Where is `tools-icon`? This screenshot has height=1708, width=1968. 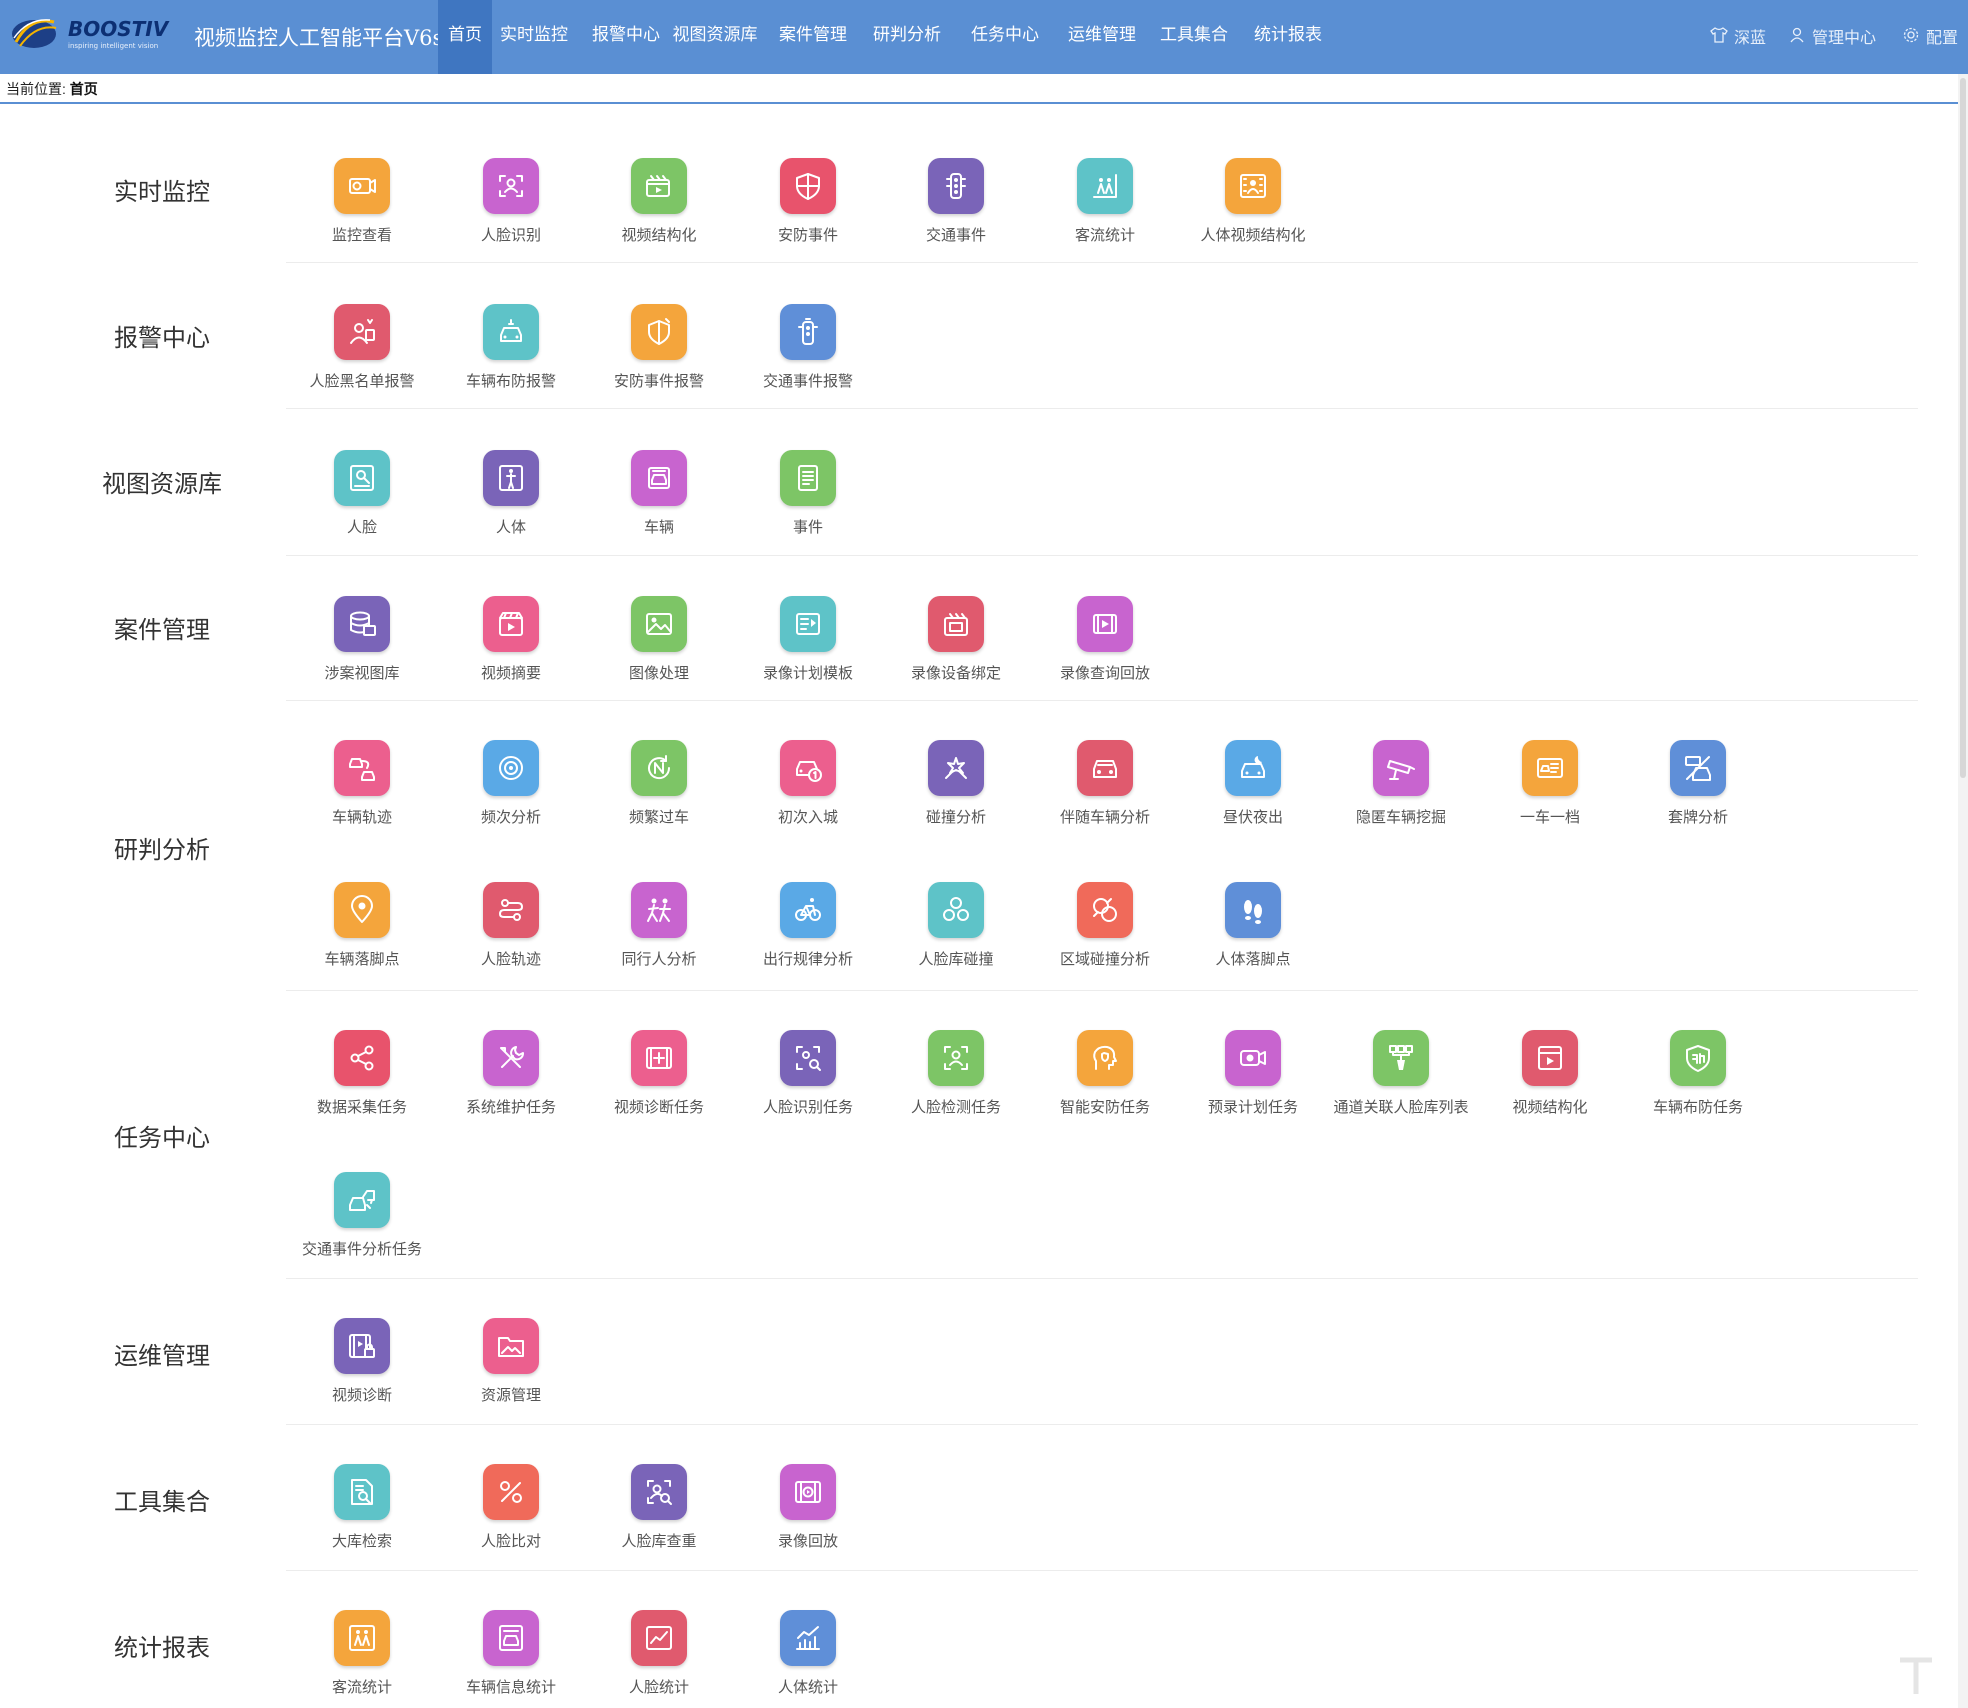 tools-icon is located at coordinates (511, 1058).